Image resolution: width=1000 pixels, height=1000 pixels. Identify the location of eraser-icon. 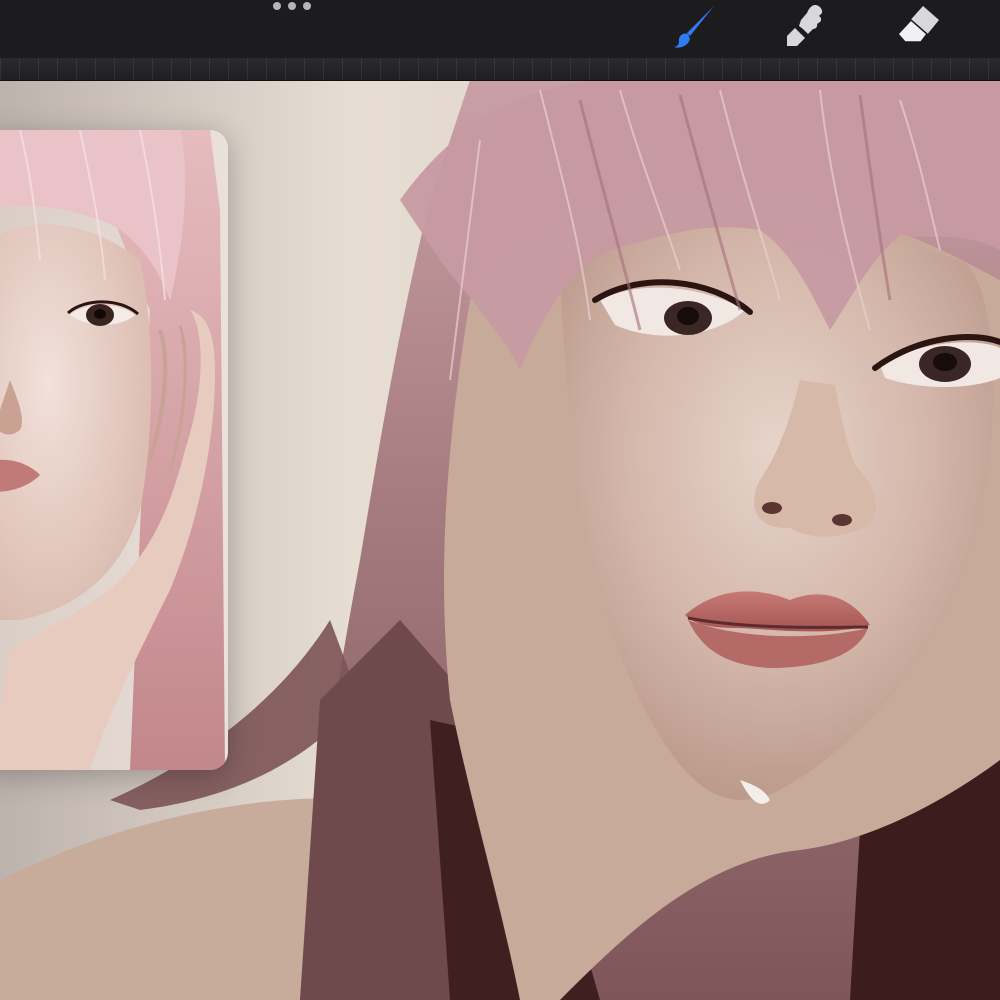
(917, 24).